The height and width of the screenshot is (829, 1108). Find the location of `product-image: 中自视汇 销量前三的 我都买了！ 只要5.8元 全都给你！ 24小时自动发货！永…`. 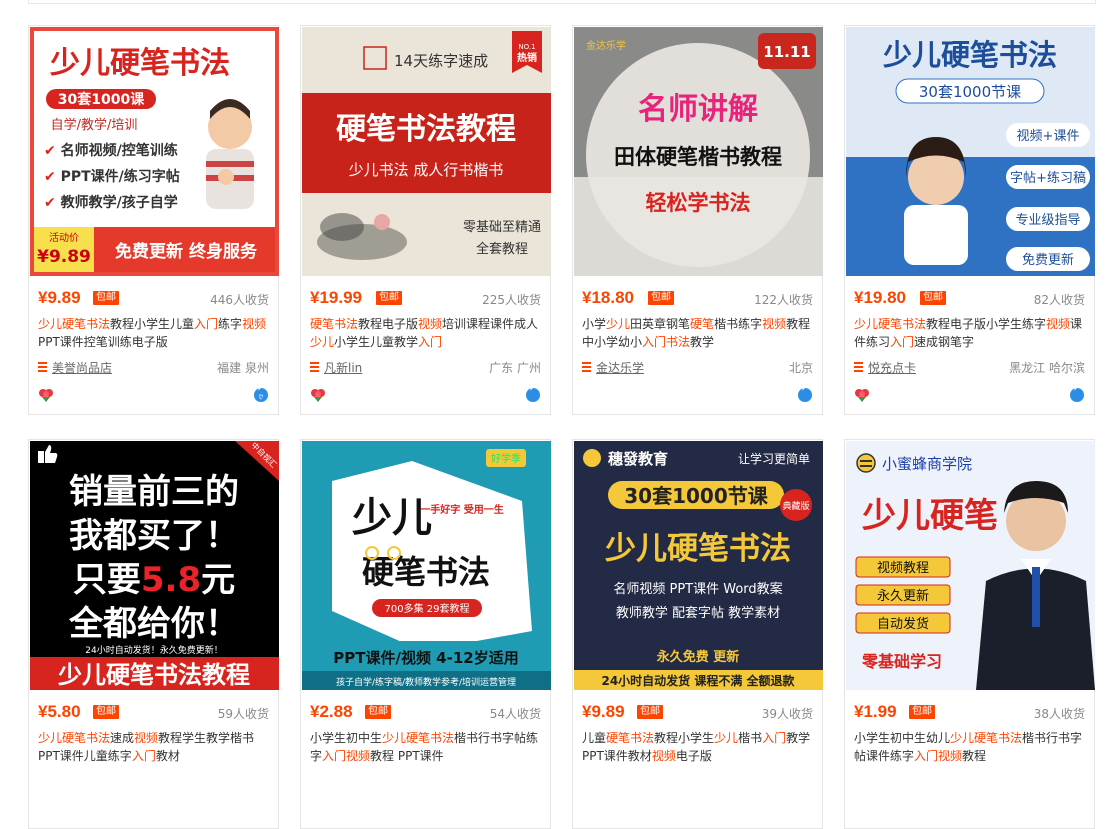

product-image: 中自视汇 销量前三的 我都买了！ 只要5.8元 全都给你！ 24小时自动发货！永… is located at coordinates (154, 565).